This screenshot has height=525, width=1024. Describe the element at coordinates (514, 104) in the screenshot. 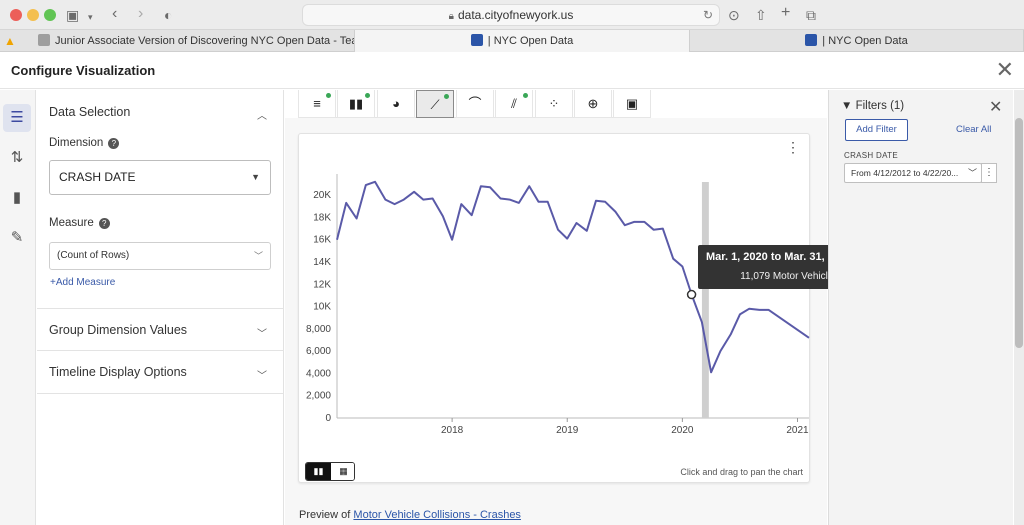

I see `combo-chart-icon: ⫽` at that location.